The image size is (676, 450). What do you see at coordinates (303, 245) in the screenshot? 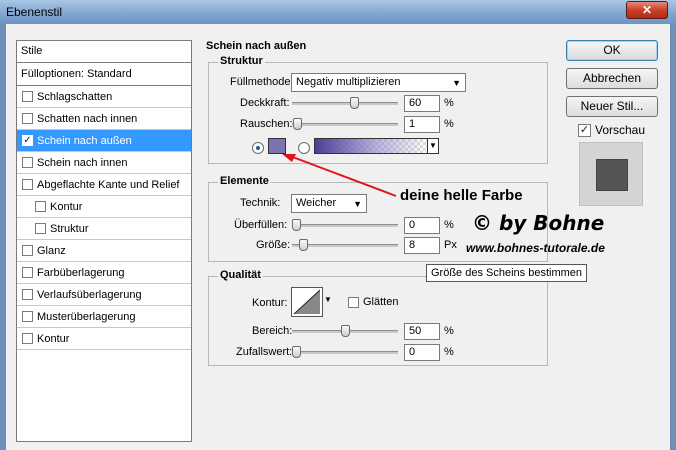
I see `size-slider-thumb` at bounding box center [303, 245].